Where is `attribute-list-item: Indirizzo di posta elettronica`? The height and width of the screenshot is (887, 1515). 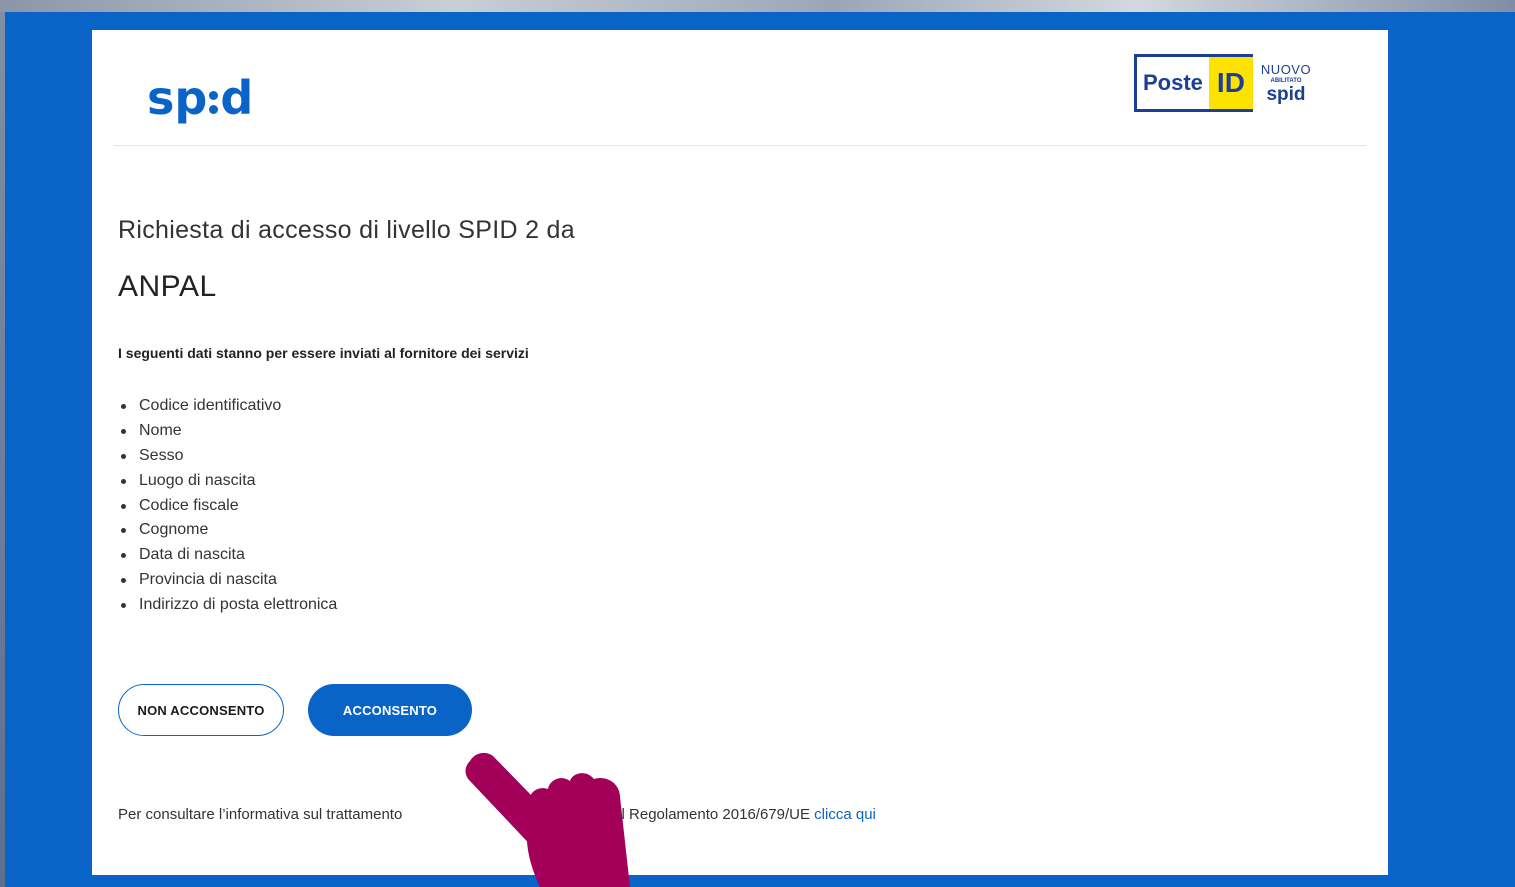
attribute-list-item: Indirizzo di posta elettronica is located at coordinates (227, 605).